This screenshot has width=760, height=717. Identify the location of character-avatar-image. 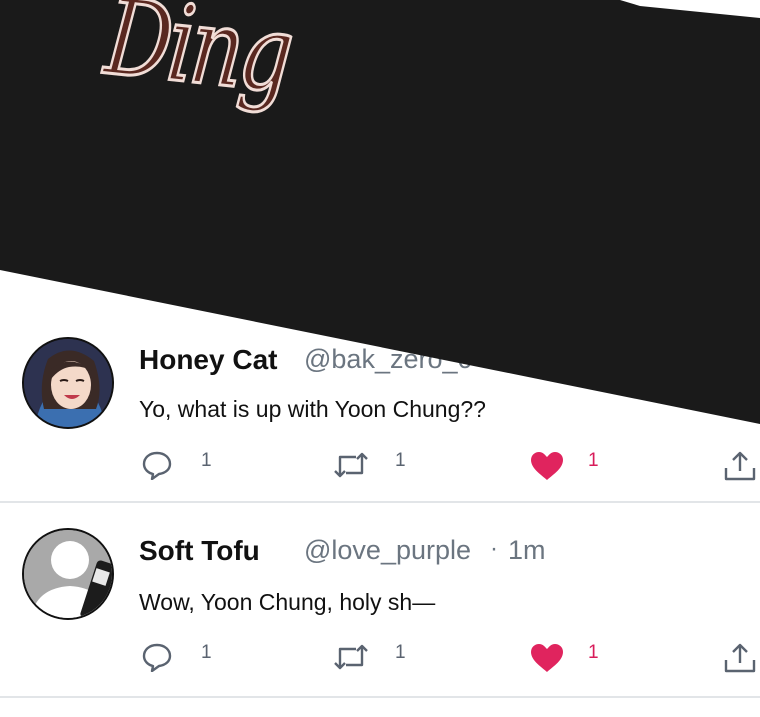
(68, 383).